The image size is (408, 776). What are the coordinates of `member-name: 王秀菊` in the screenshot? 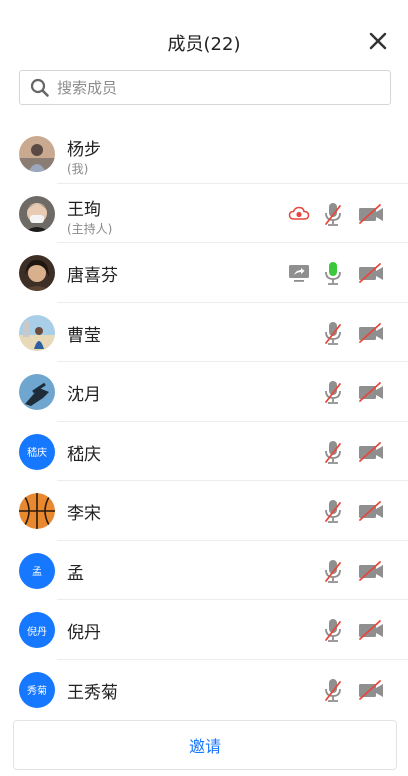 It's located at (92, 692).